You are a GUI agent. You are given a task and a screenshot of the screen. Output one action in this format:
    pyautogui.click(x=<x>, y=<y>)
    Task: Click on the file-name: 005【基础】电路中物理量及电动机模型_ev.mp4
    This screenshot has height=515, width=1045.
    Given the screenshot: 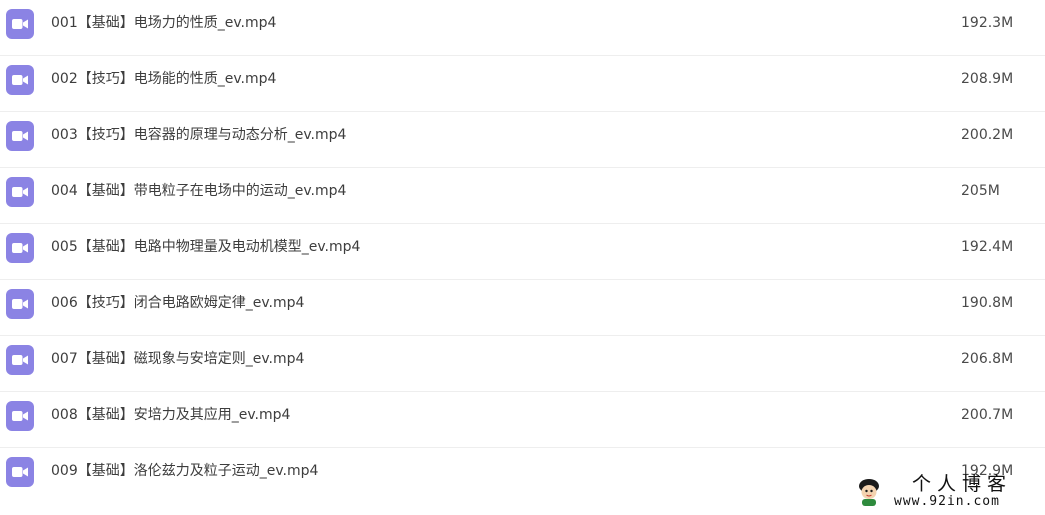 What is the action you would take?
    pyautogui.click(x=206, y=247)
    